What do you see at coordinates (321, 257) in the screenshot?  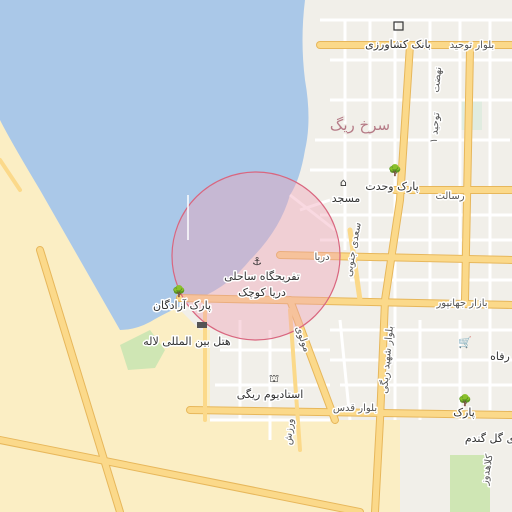 I see `street-label-derya: دریا` at bounding box center [321, 257].